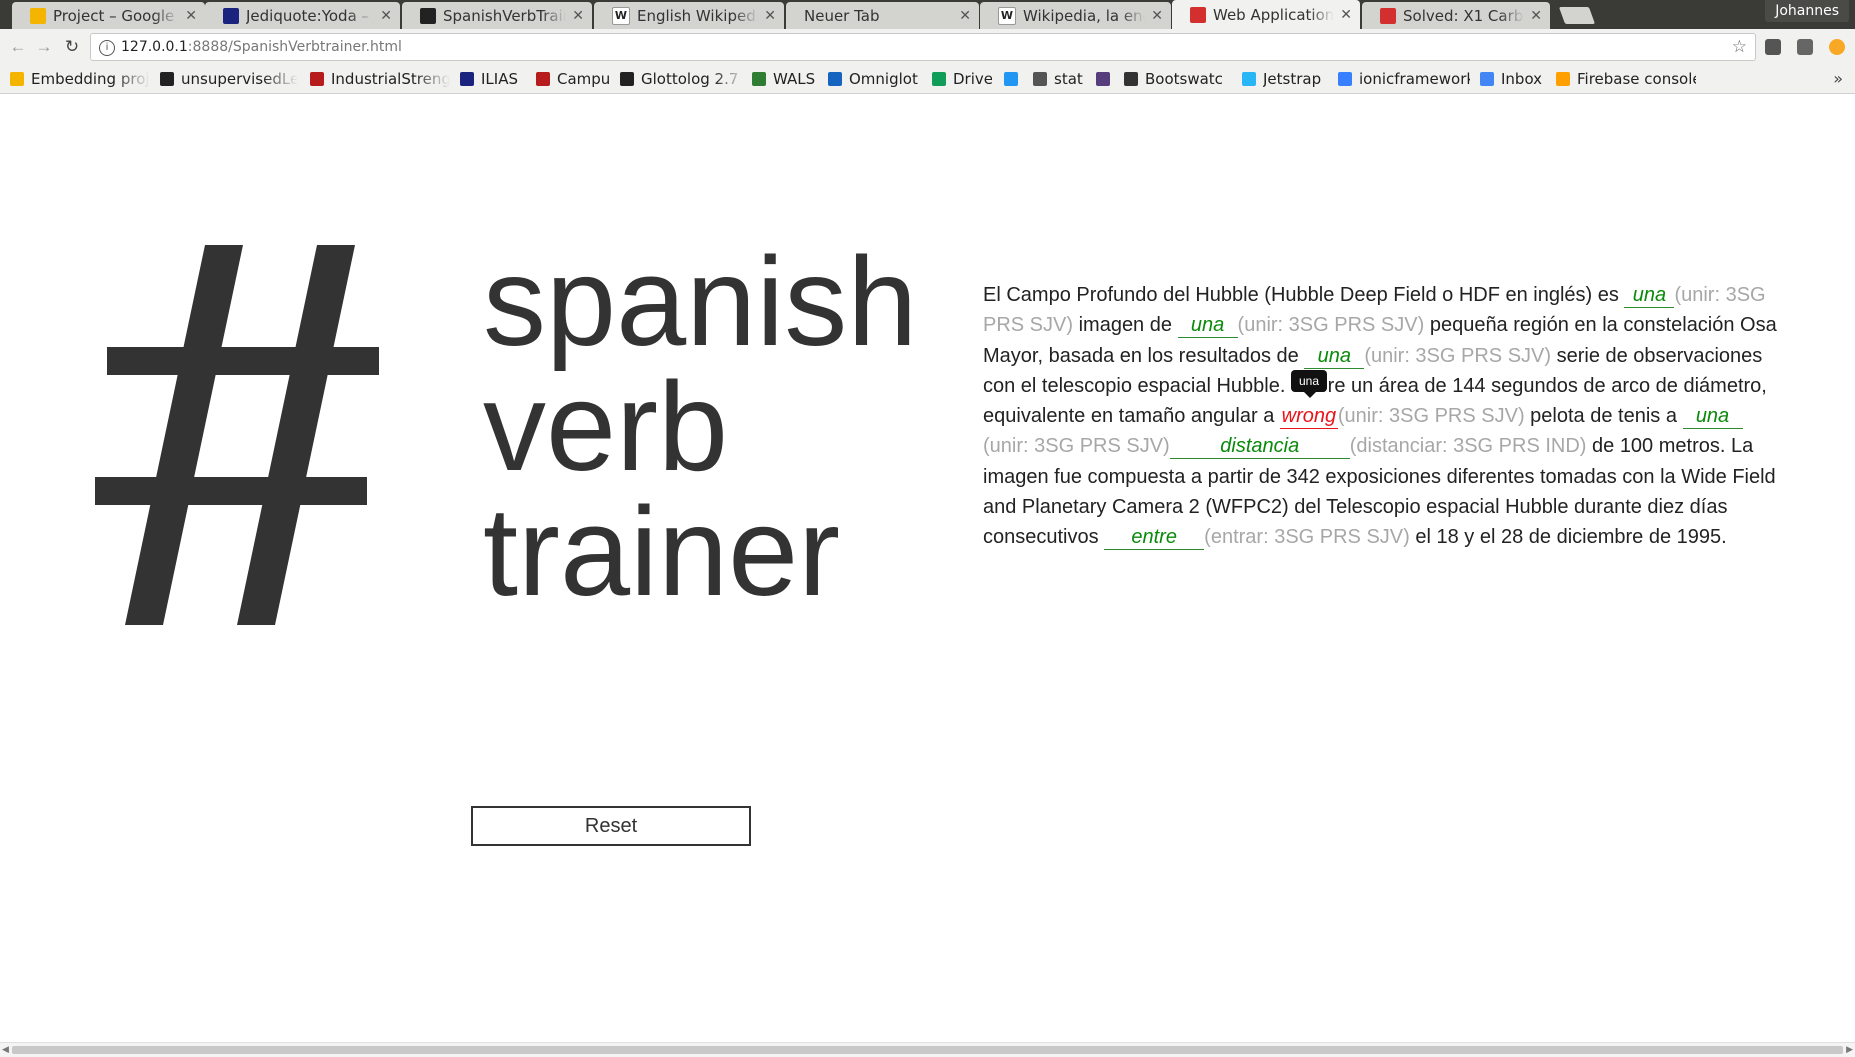 The height and width of the screenshot is (1057, 1855). I want to click on bookmark-item: Campus, so click(573, 79).